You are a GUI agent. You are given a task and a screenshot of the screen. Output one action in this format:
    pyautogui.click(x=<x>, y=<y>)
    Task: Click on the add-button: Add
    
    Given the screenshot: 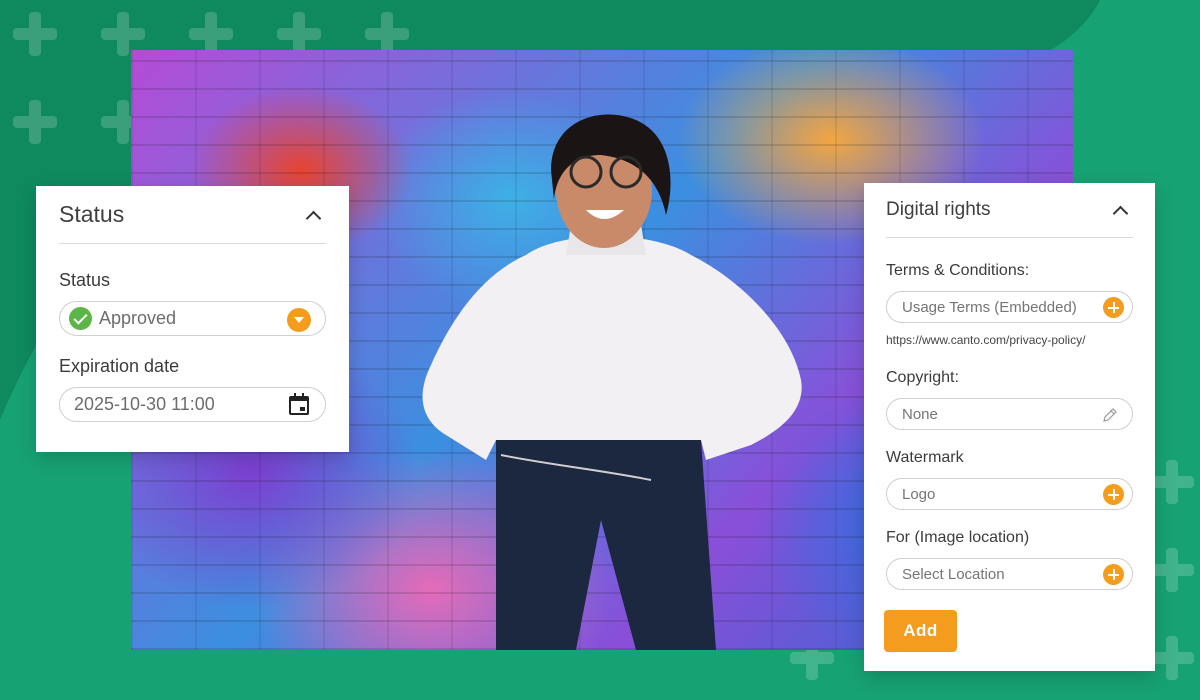 What is the action you would take?
    pyautogui.click(x=920, y=631)
    